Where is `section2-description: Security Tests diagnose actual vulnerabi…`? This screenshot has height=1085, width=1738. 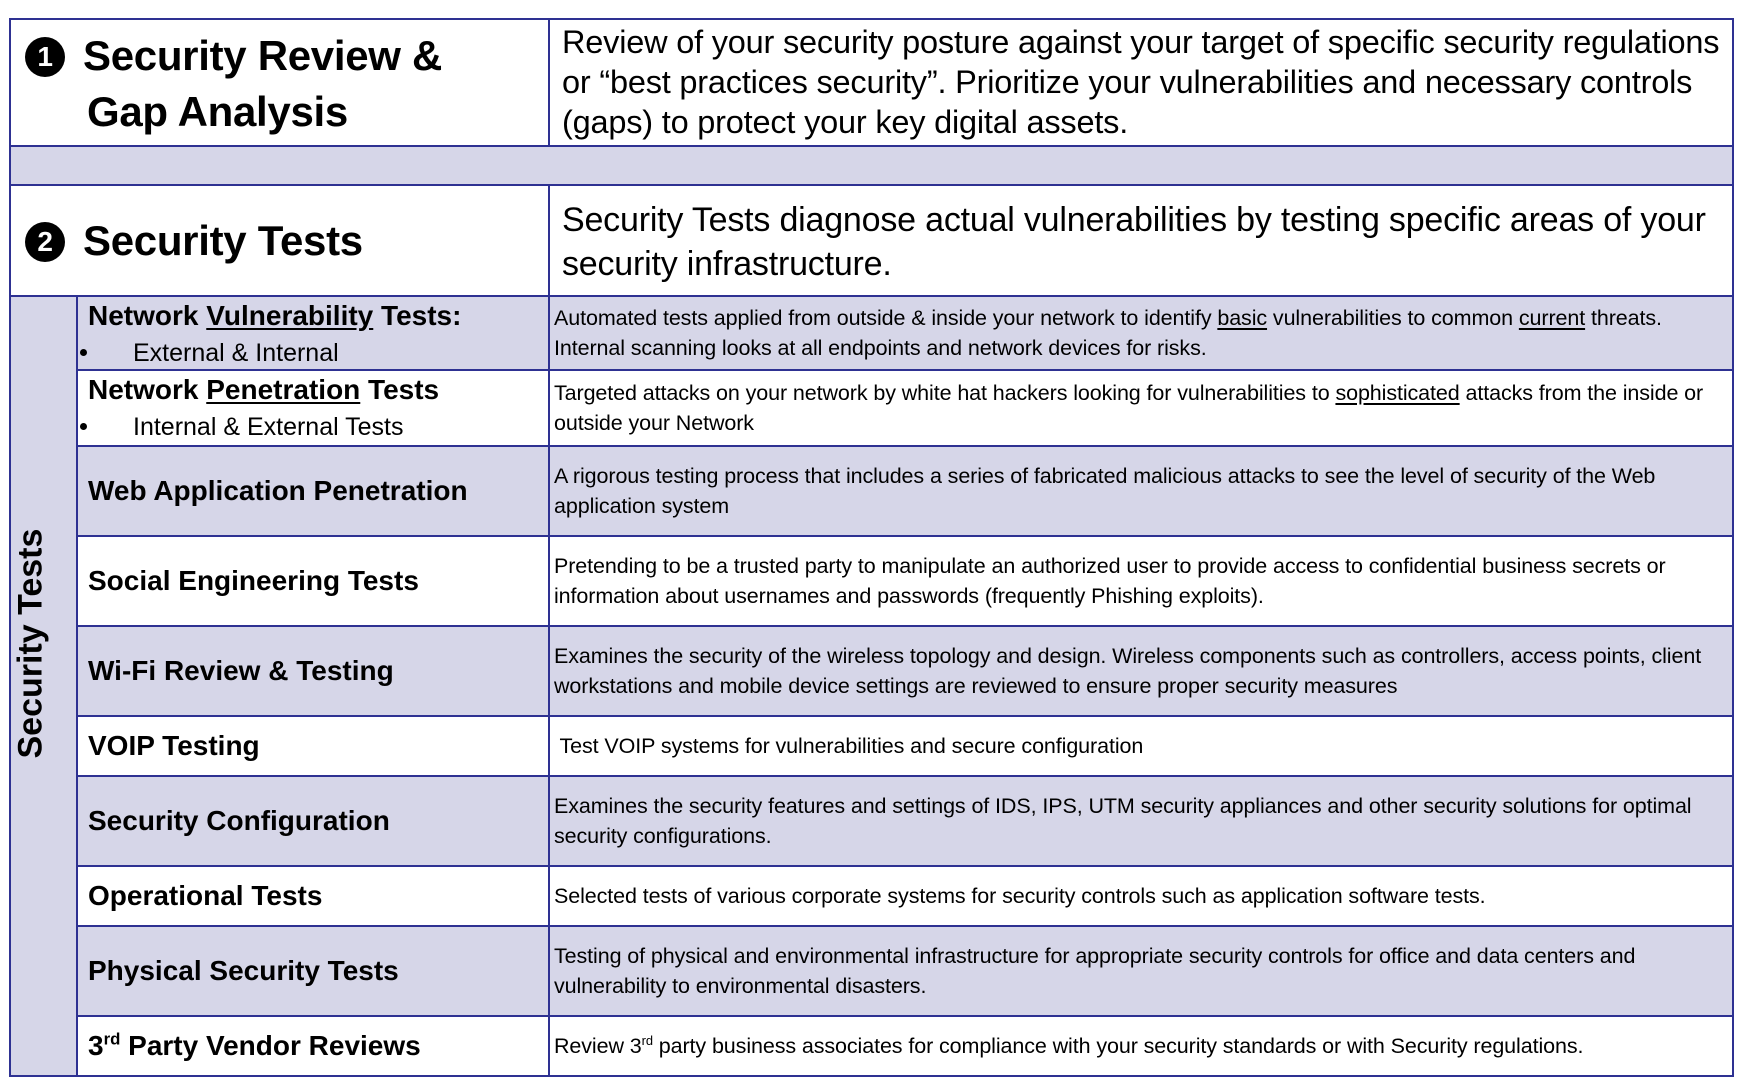
section2-description: Security Tests diagnose actual vulnerabi… is located at coordinates (1134, 242).